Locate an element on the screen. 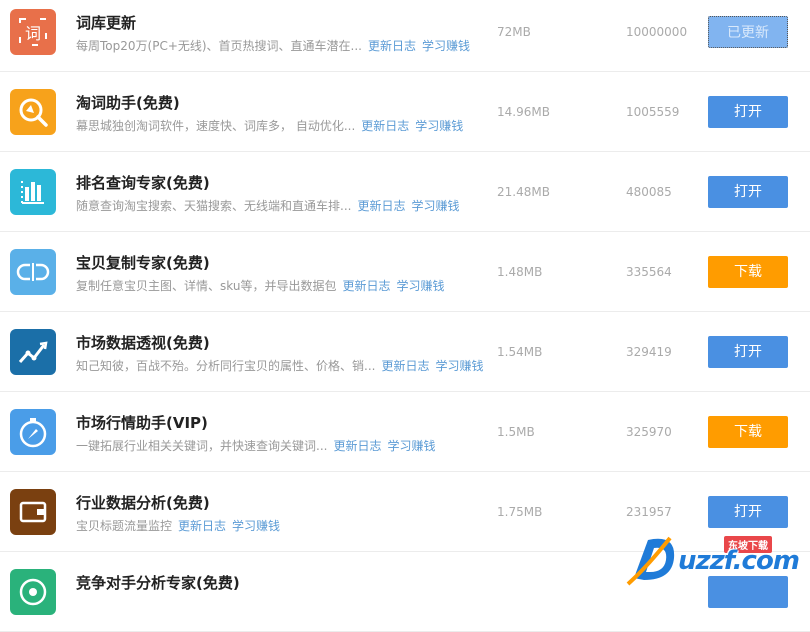 Image resolution: width=810 pixels, height=632 pixels. app-title: 市场数据透视(免费) is located at coordinates (143, 342).